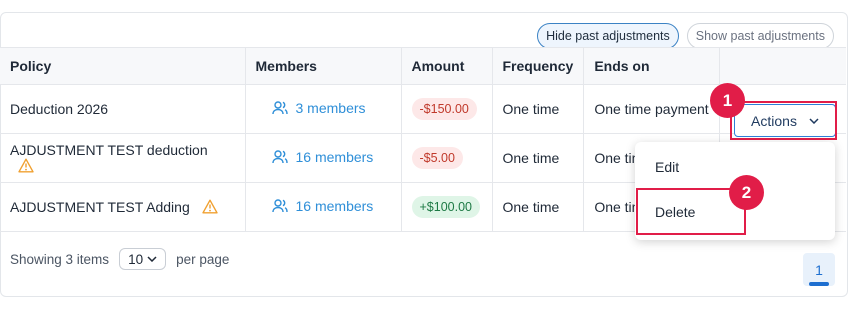 The image size is (855, 314). I want to click on menu-item-edit: Edit, so click(667, 167).